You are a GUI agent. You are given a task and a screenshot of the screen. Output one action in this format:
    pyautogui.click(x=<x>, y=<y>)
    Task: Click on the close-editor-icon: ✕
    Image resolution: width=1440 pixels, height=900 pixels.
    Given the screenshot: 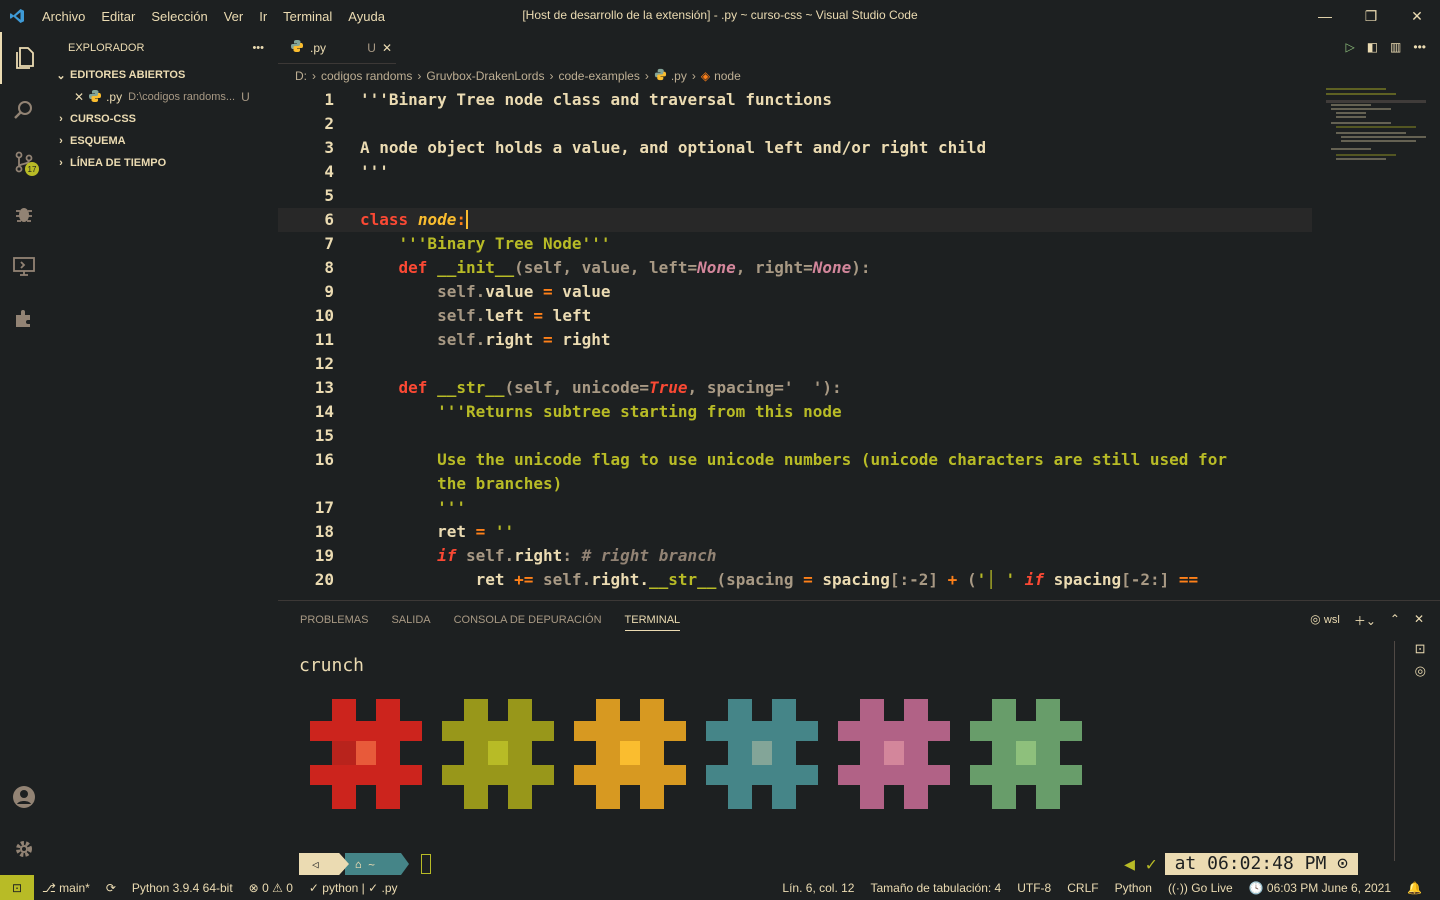 What is the action you would take?
    pyautogui.click(x=79, y=97)
    